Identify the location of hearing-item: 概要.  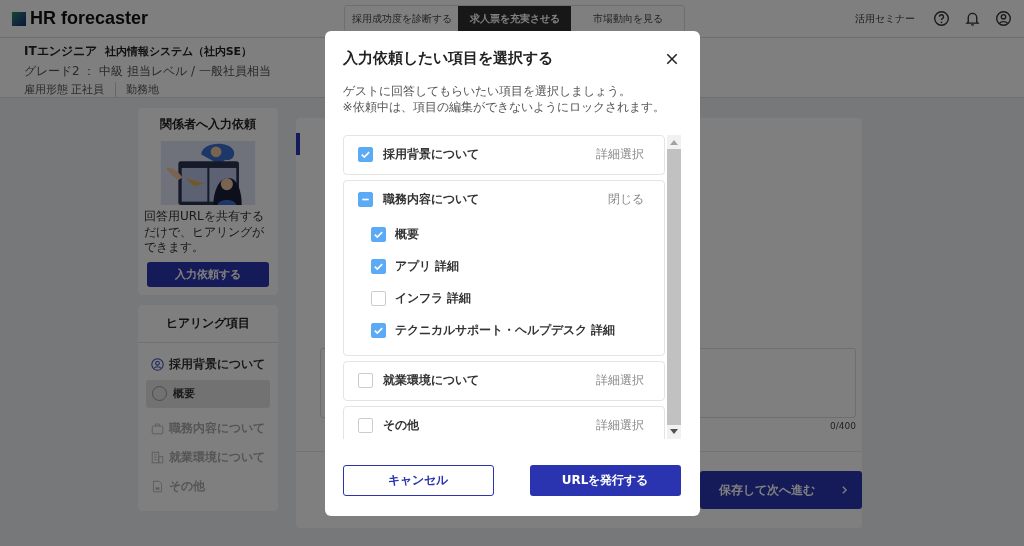
(208, 393).